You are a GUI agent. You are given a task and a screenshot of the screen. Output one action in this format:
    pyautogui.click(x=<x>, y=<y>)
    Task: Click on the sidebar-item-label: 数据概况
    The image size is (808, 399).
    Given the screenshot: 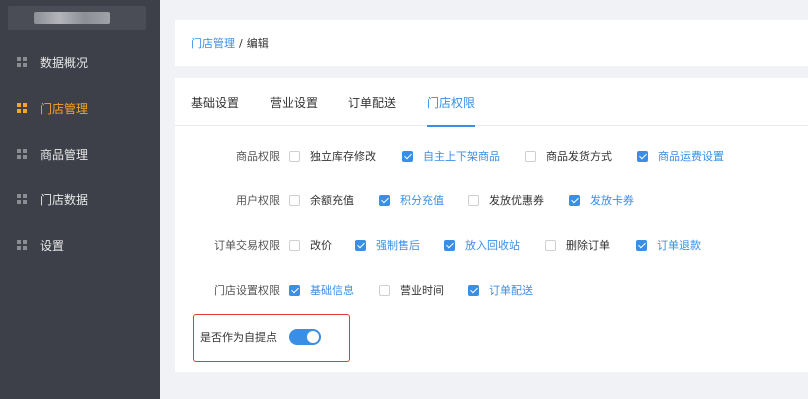 What is the action you would take?
    pyautogui.click(x=64, y=62)
    